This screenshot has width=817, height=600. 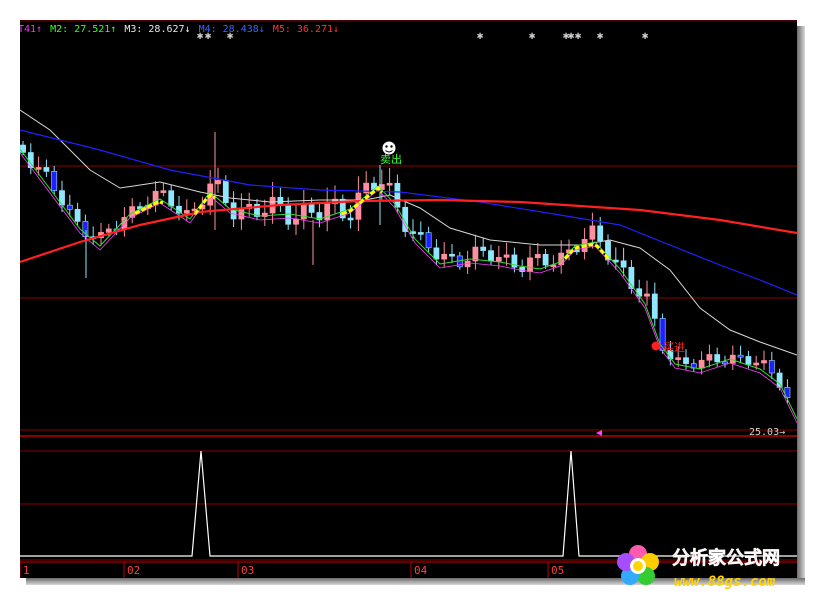 What do you see at coordinates (767, 432) in the screenshot?
I see `price-reference-label: 25.03→` at bounding box center [767, 432].